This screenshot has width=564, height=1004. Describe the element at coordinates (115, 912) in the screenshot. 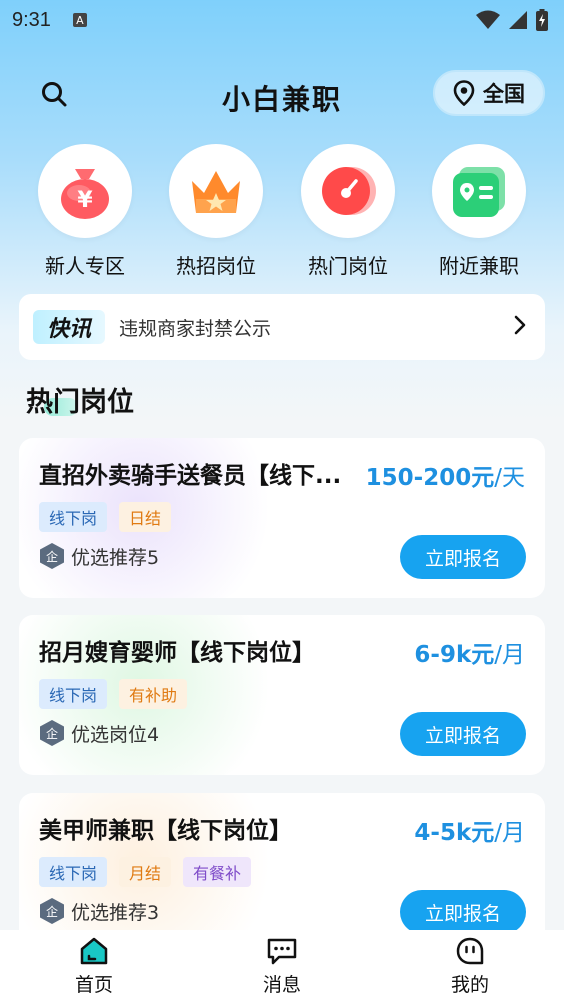

I see `company-name: 优选推荐3` at that location.